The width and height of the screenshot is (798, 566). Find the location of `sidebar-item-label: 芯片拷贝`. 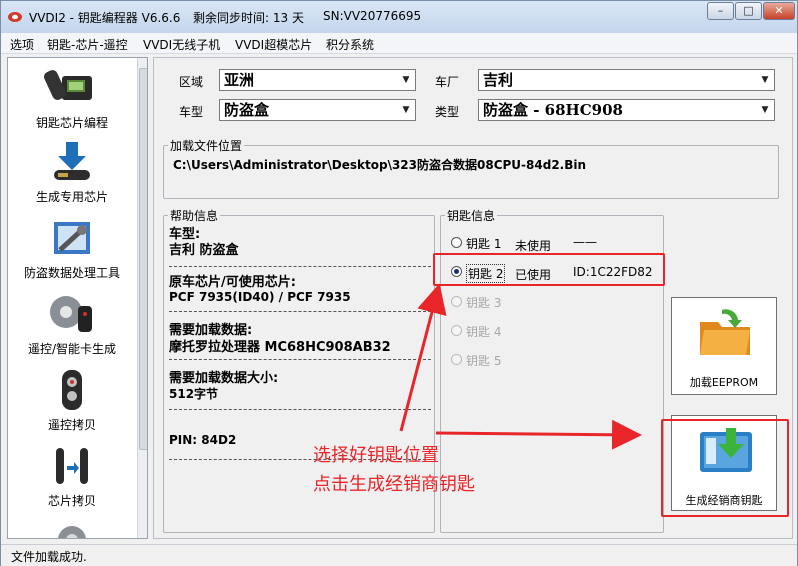

sidebar-item-label: 芯片拷贝 is located at coordinates (71, 501).